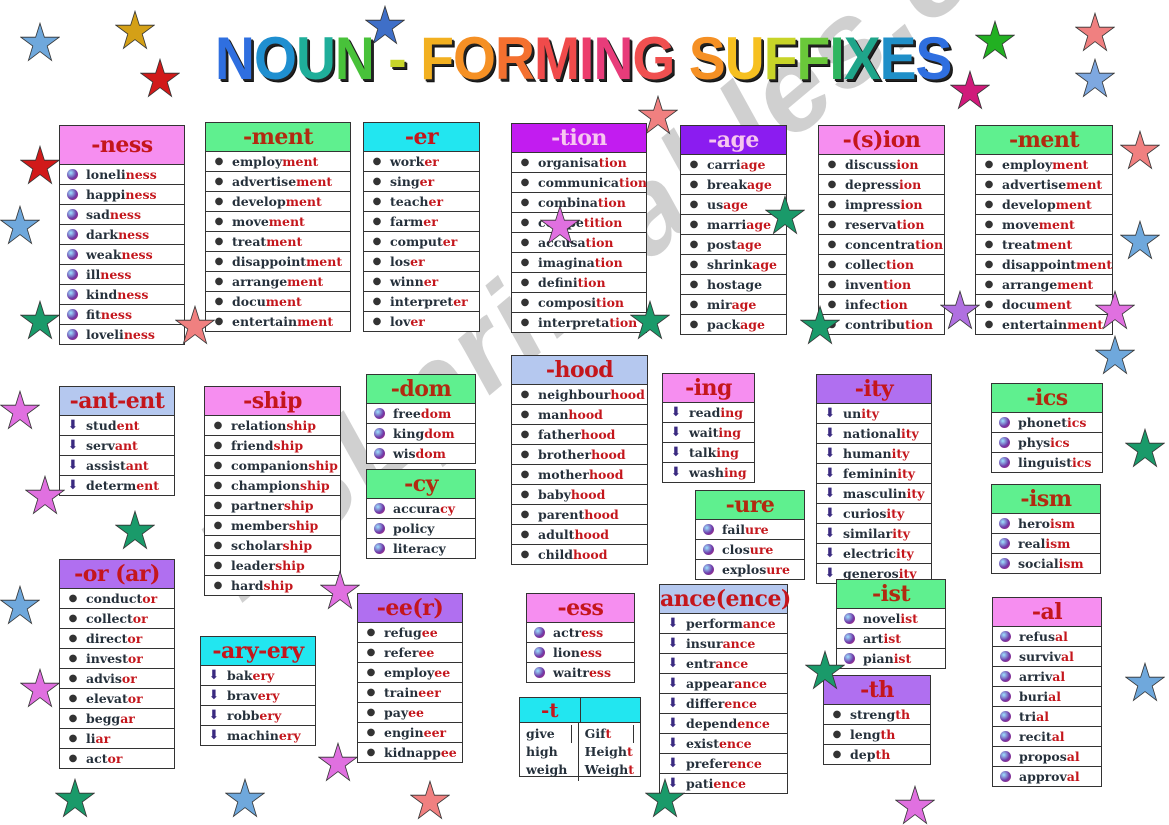  Describe the element at coordinates (121, 598) in the screenshot. I see `word: conductor` at that location.